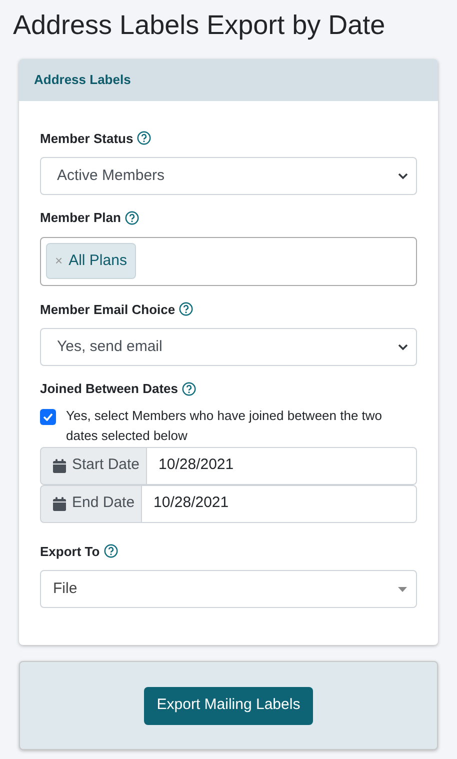  I want to click on export-button: Export Mailing Labels, so click(229, 705).